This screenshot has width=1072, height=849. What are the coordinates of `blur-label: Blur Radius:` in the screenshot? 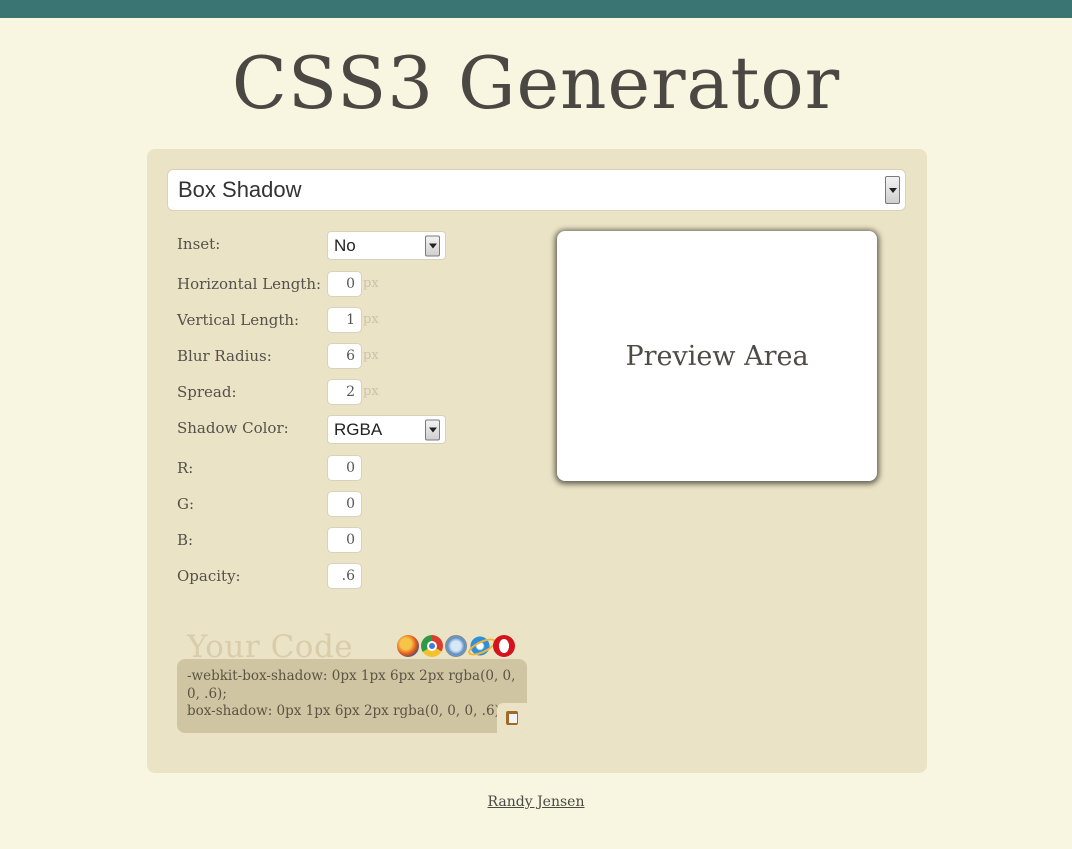 It's located at (224, 356).